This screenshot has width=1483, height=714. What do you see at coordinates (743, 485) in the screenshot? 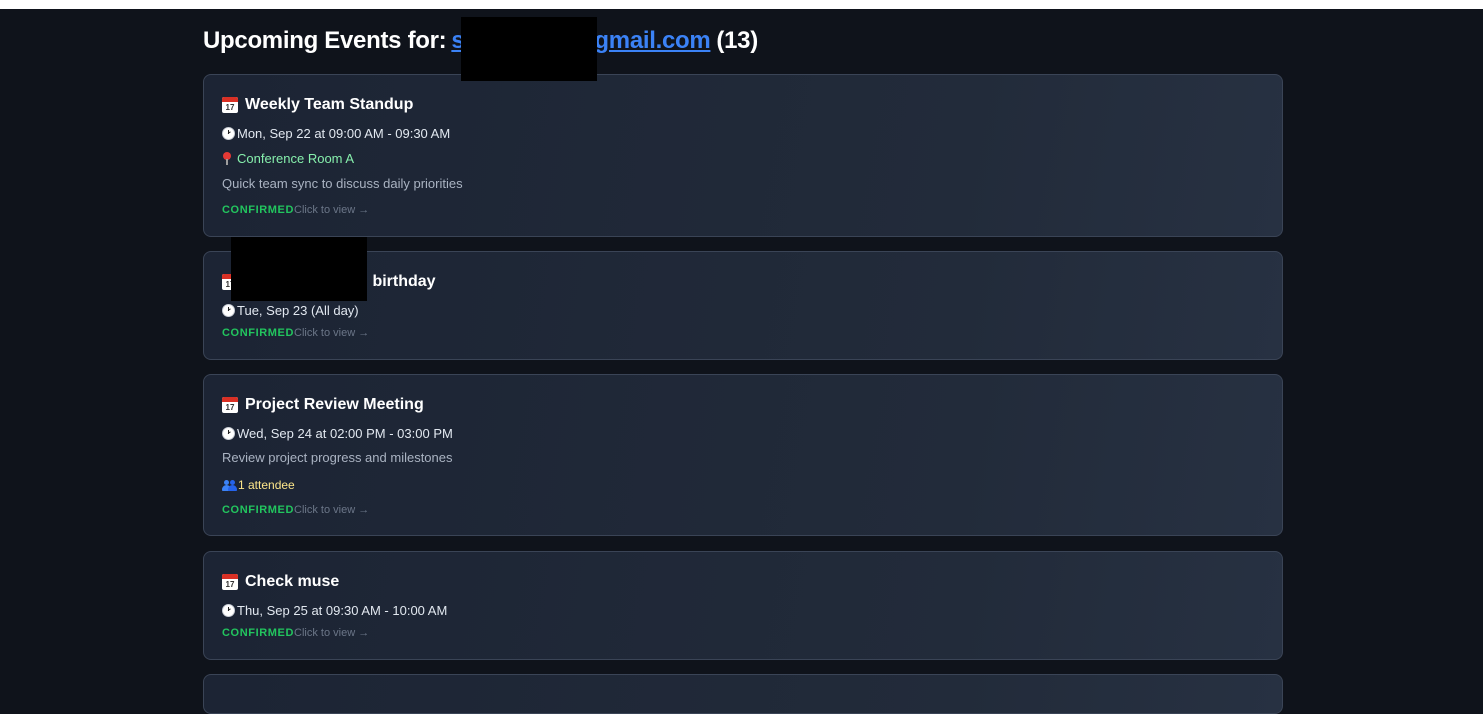
I see `event-attendees: 1 attendee` at bounding box center [743, 485].